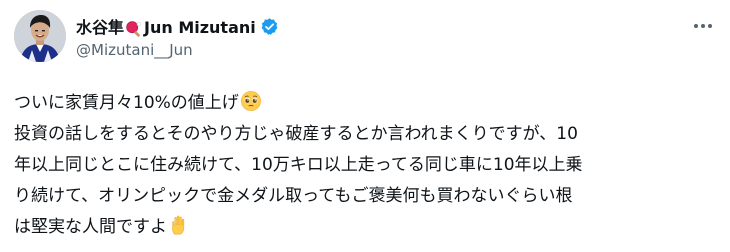 The height and width of the screenshot is (252, 730). Describe the element at coordinates (200, 27) in the screenshot. I see `display-name-suffix: Jun Mizutani` at that location.